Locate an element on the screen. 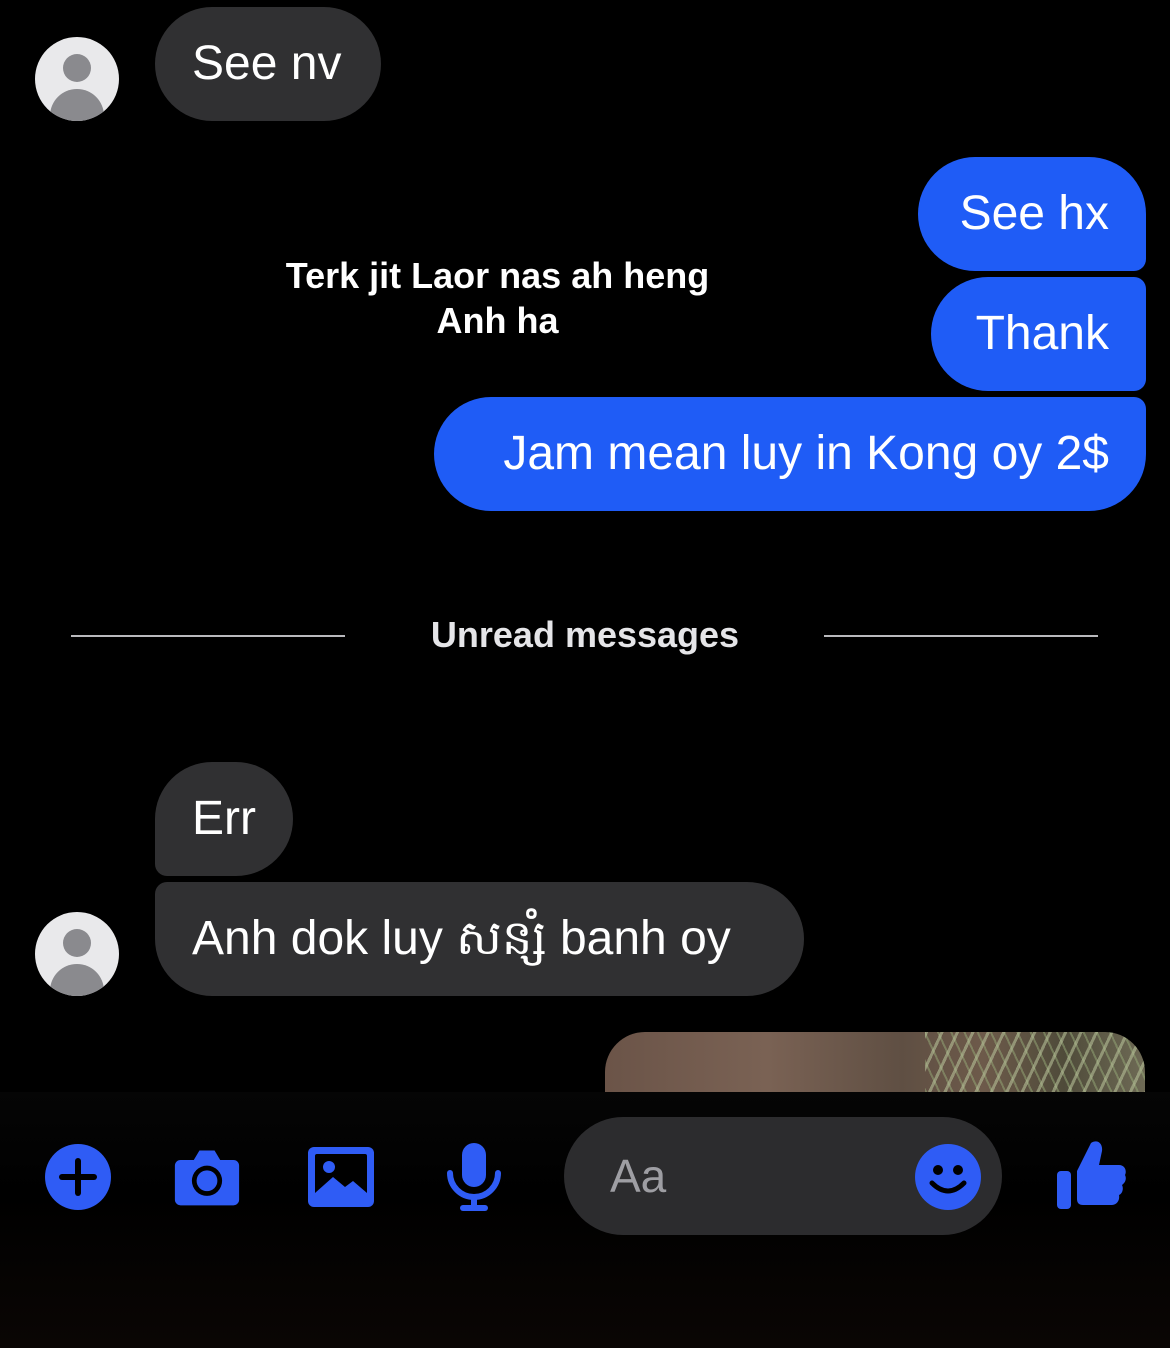 The height and width of the screenshot is (1348, 1170). plus-icon is located at coordinates (78, 1177).